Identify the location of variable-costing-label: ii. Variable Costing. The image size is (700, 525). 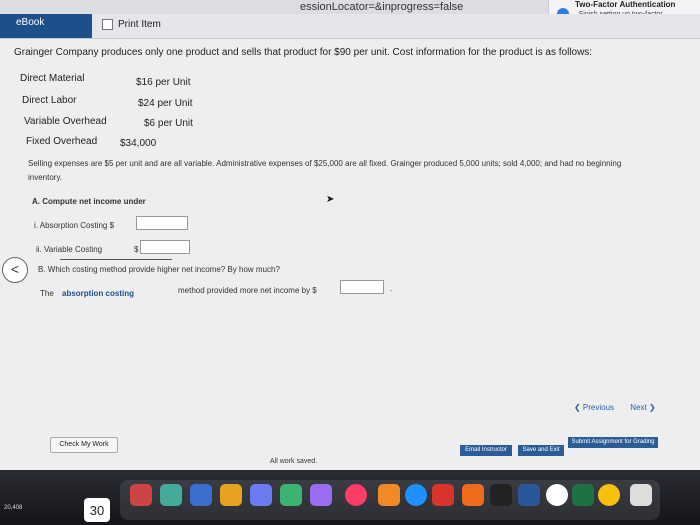
(69, 249).